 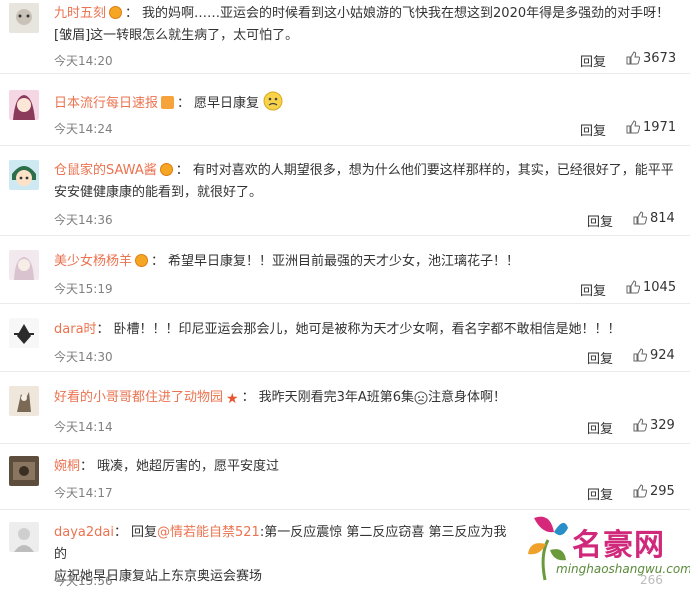 What do you see at coordinates (660, 127) in the screenshot?
I see `like-count: 1971` at bounding box center [660, 127].